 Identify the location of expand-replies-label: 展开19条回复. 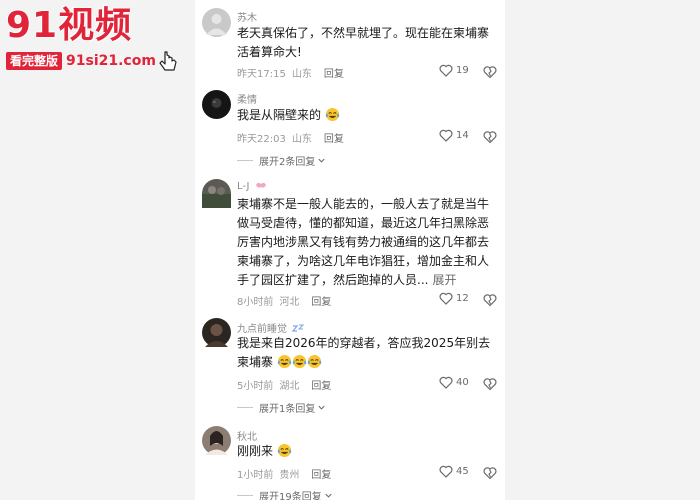
(290, 496).